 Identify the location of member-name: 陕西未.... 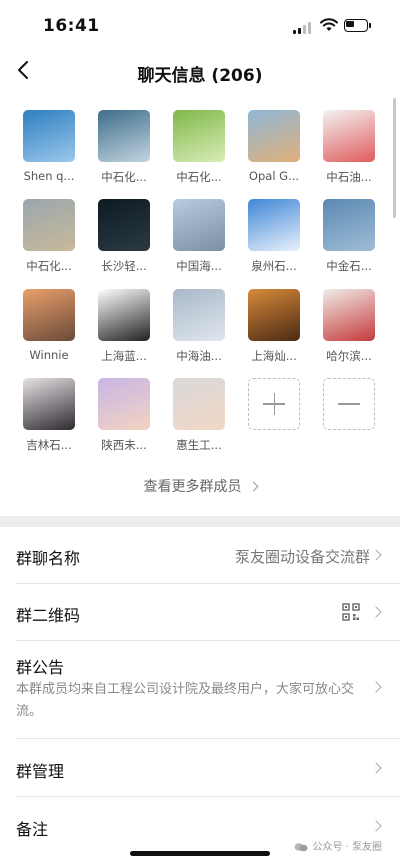
(124, 445).